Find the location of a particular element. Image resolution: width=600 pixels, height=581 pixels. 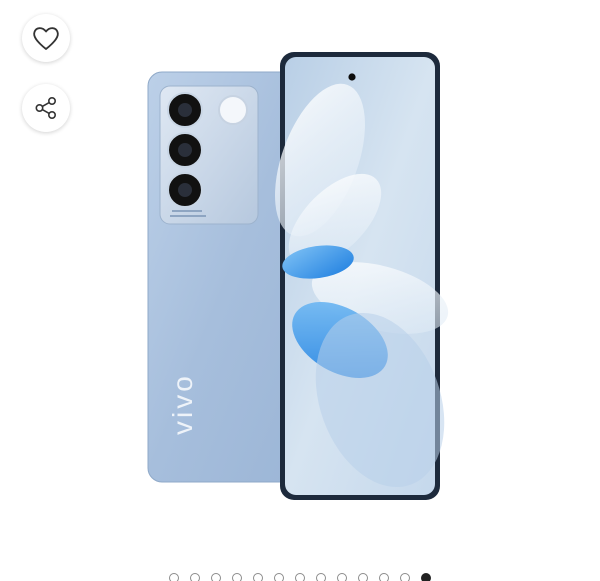

carousel-dot-active is located at coordinates (426, 577).